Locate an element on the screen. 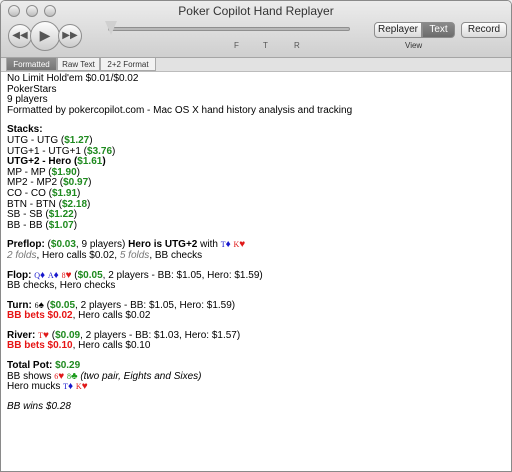  shown-card: 6♥ is located at coordinates (59, 376).